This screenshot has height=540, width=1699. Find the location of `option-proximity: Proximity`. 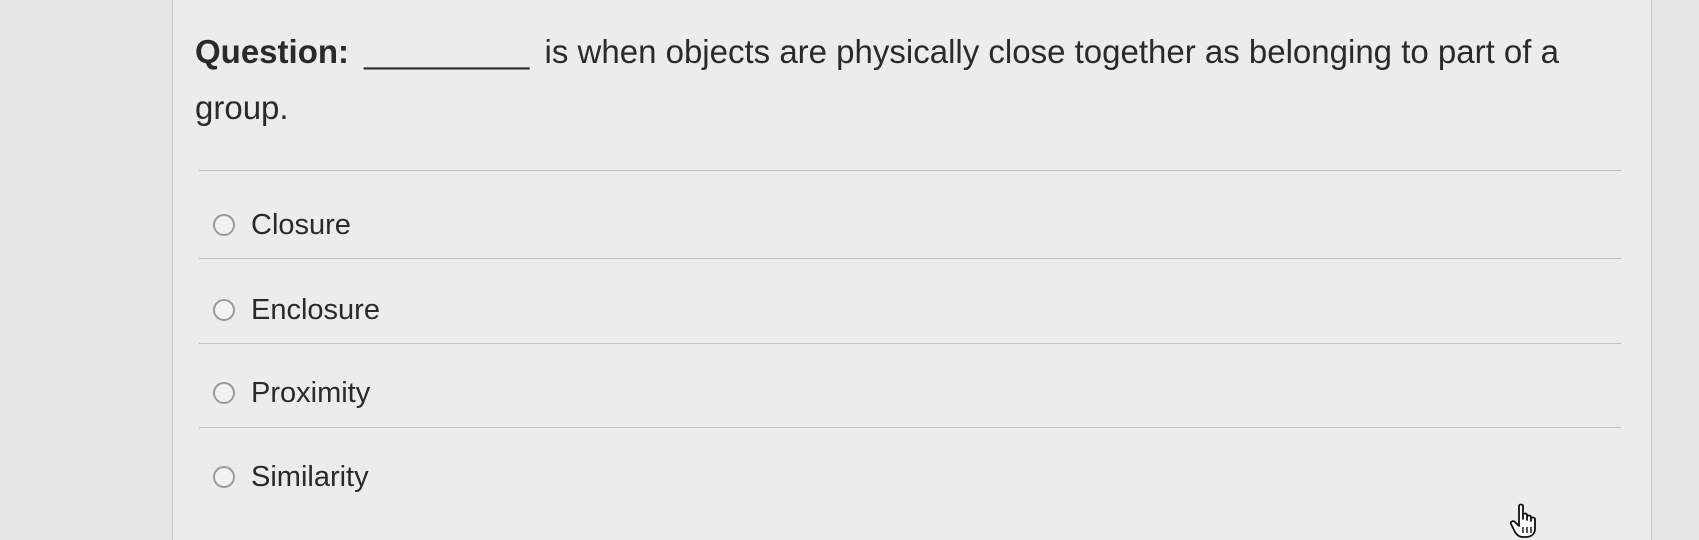

option-proximity: Proximity is located at coordinates (291, 393).